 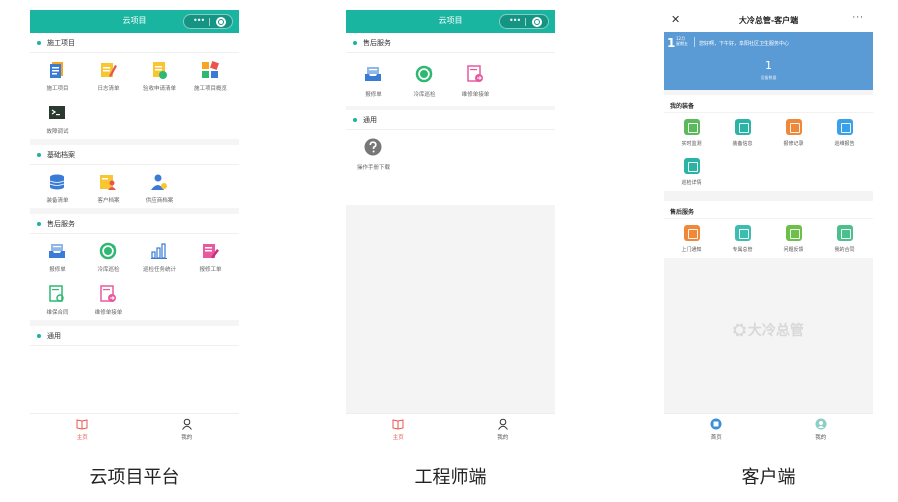 I want to click on menu-item-inspection-statistics: 巡检任务统计, so click(x=159, y=255).